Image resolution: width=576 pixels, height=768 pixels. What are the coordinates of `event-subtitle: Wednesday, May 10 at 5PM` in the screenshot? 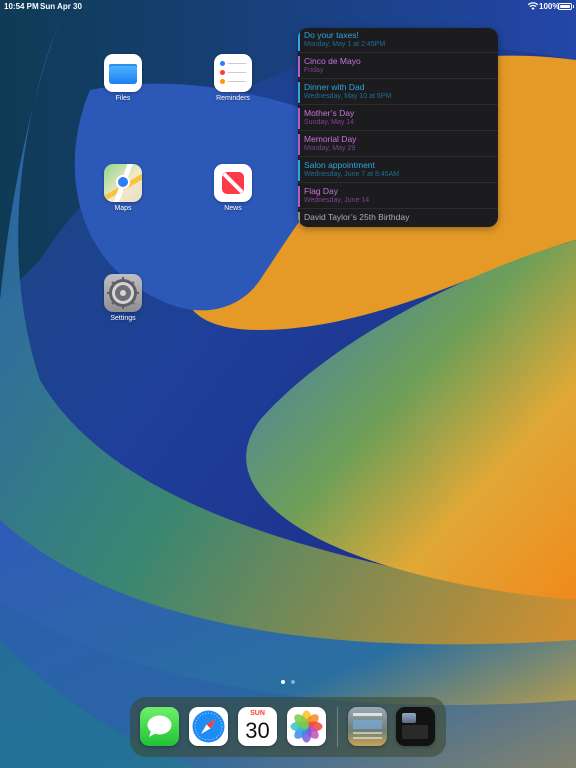 It's located at (348, 96).